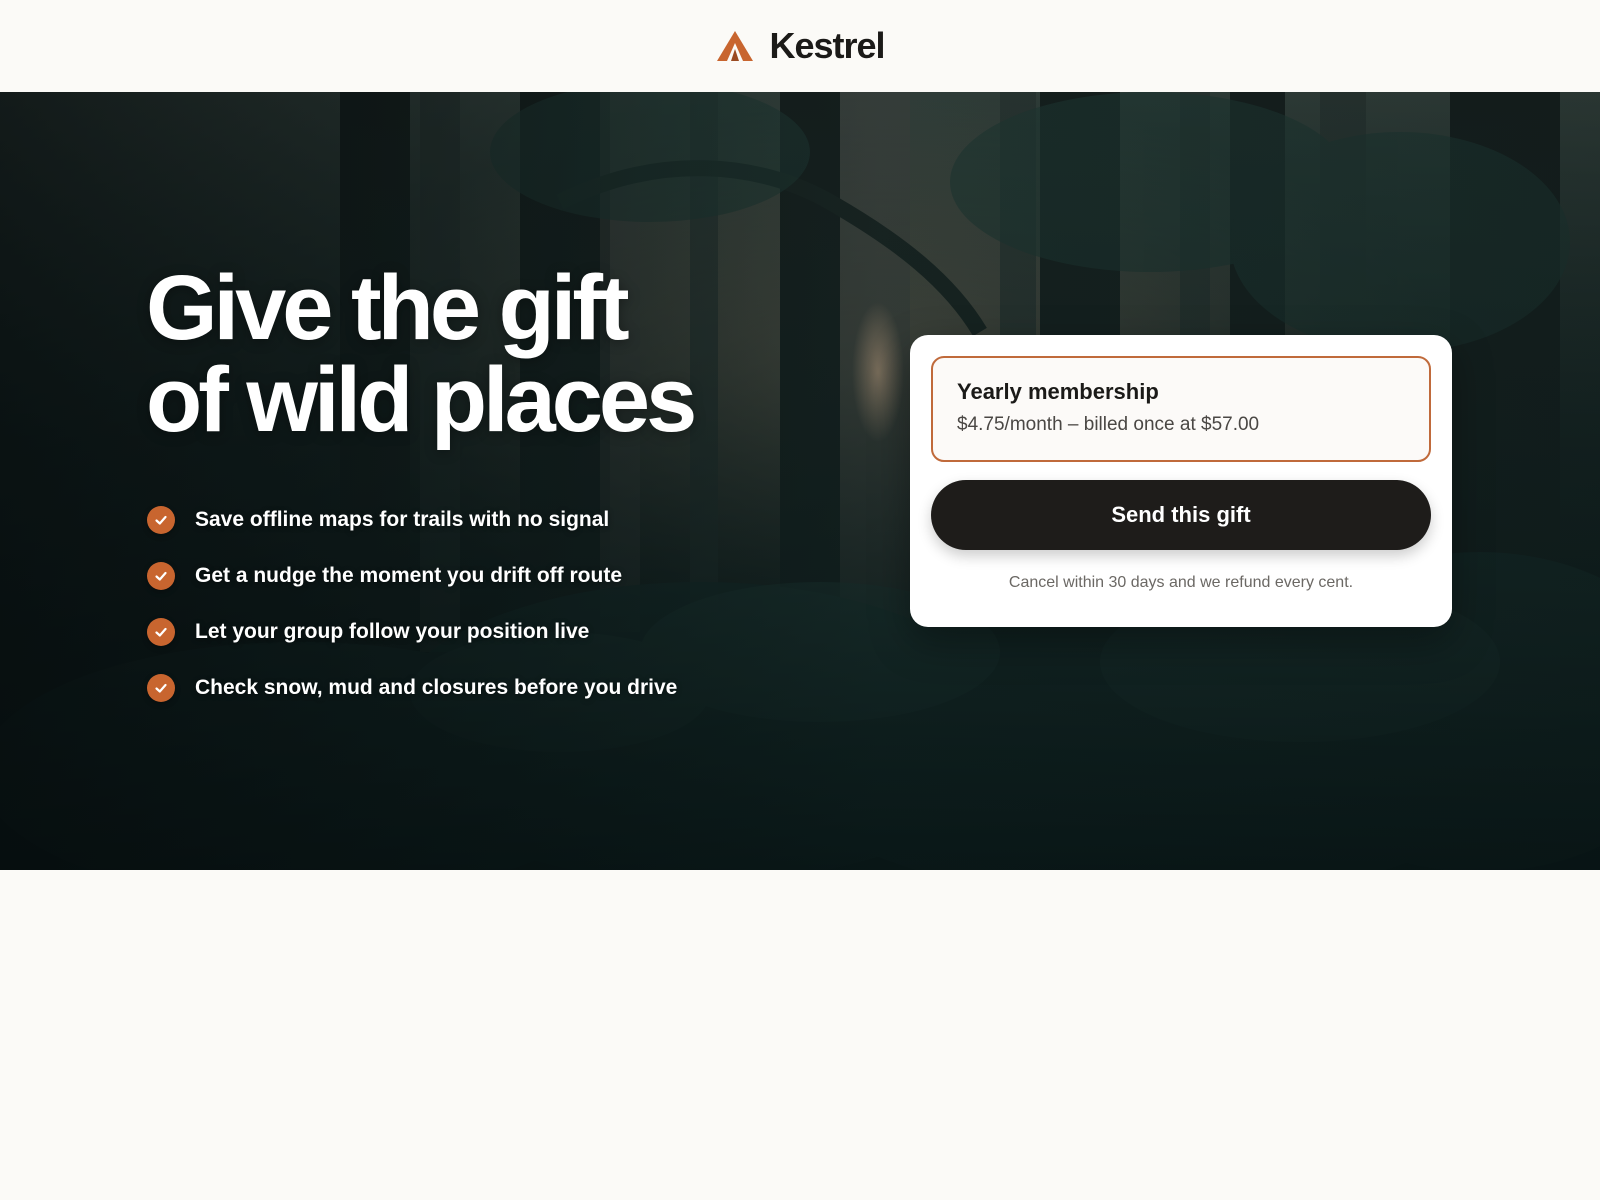  I want to click on plan-title: Yearly membership, so click(1058, 391).